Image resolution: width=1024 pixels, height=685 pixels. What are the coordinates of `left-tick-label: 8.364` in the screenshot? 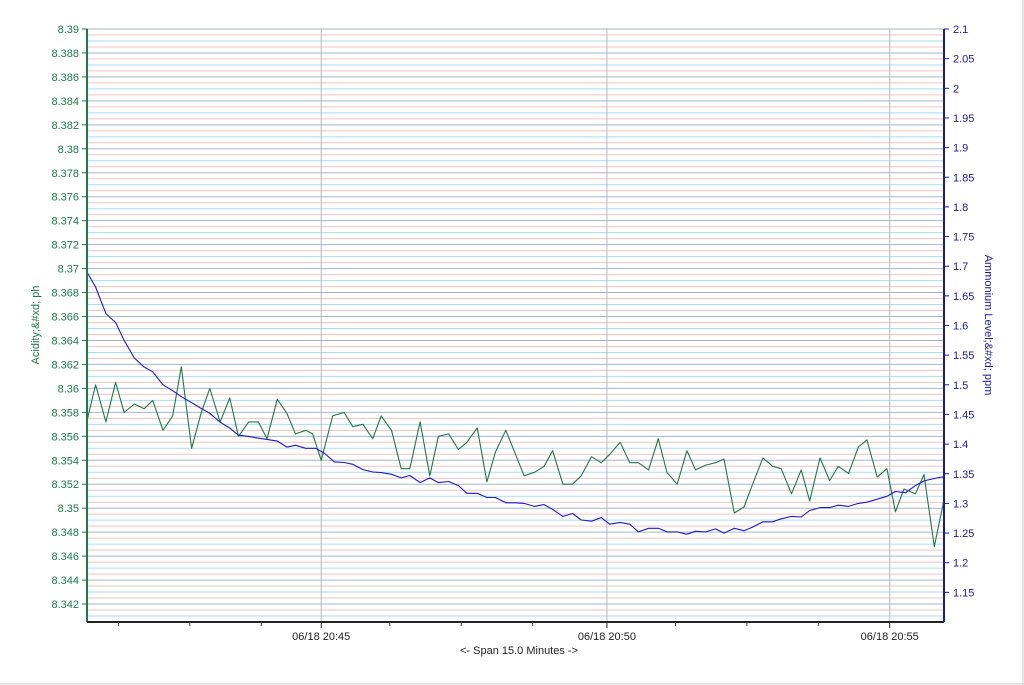 It's located at (65, 341).